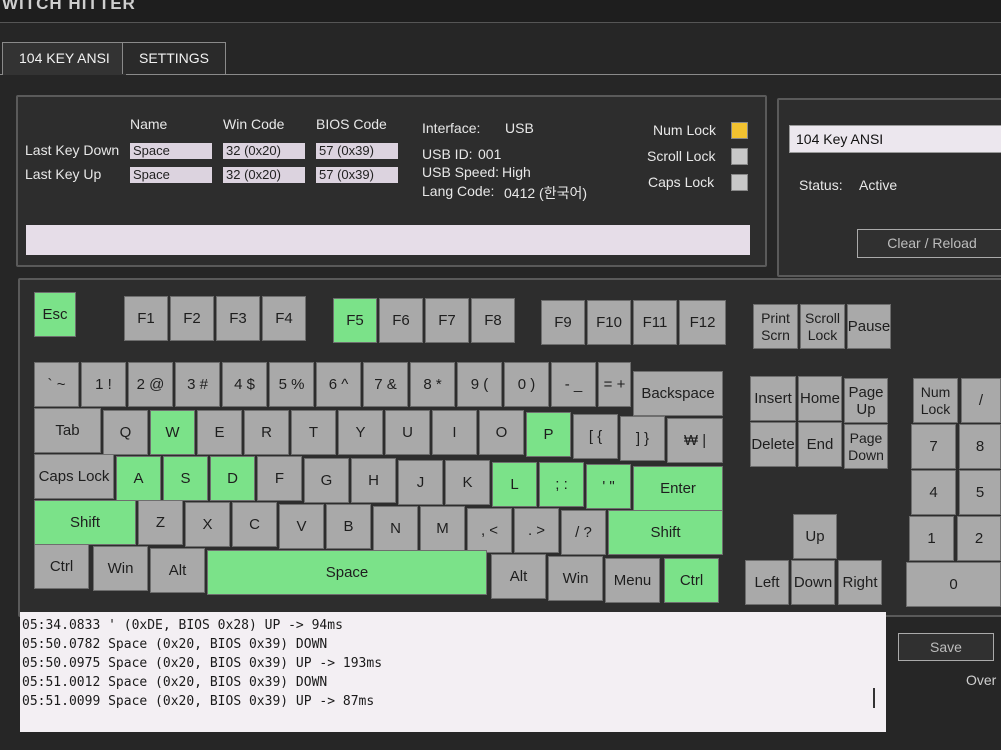 The height and width of the screenshot is (750, 1001). What do you see at coordinates (980, 446) in the screenshot?
I see `key-num-8: 8` at bounding box center [980, 446].